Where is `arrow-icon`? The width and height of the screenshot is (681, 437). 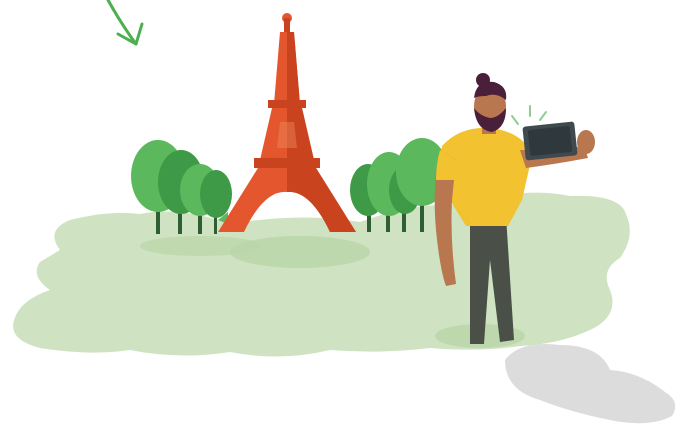
arrow-icon is located at coordinates (125, 23).